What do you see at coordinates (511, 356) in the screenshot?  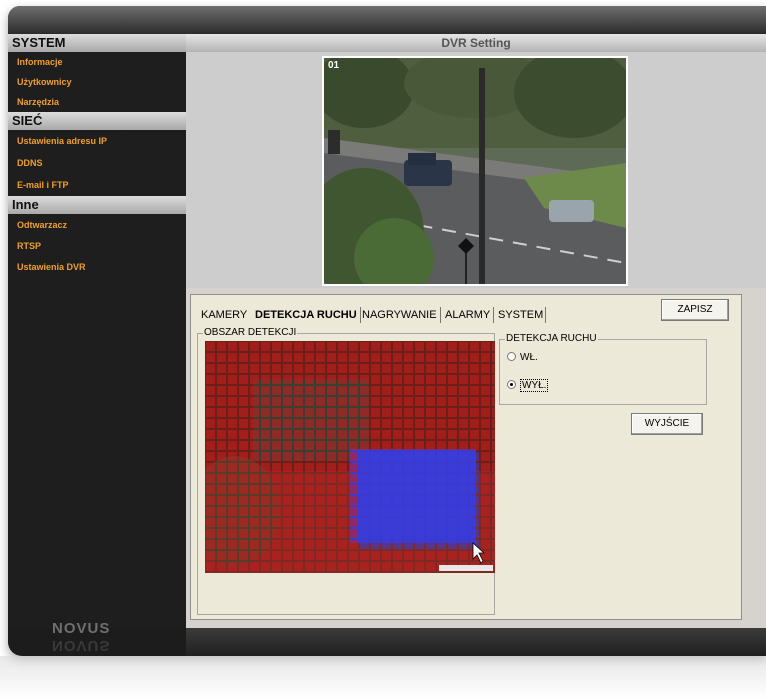 I see `radio-on-indicator` at bounding box center [511, 356].